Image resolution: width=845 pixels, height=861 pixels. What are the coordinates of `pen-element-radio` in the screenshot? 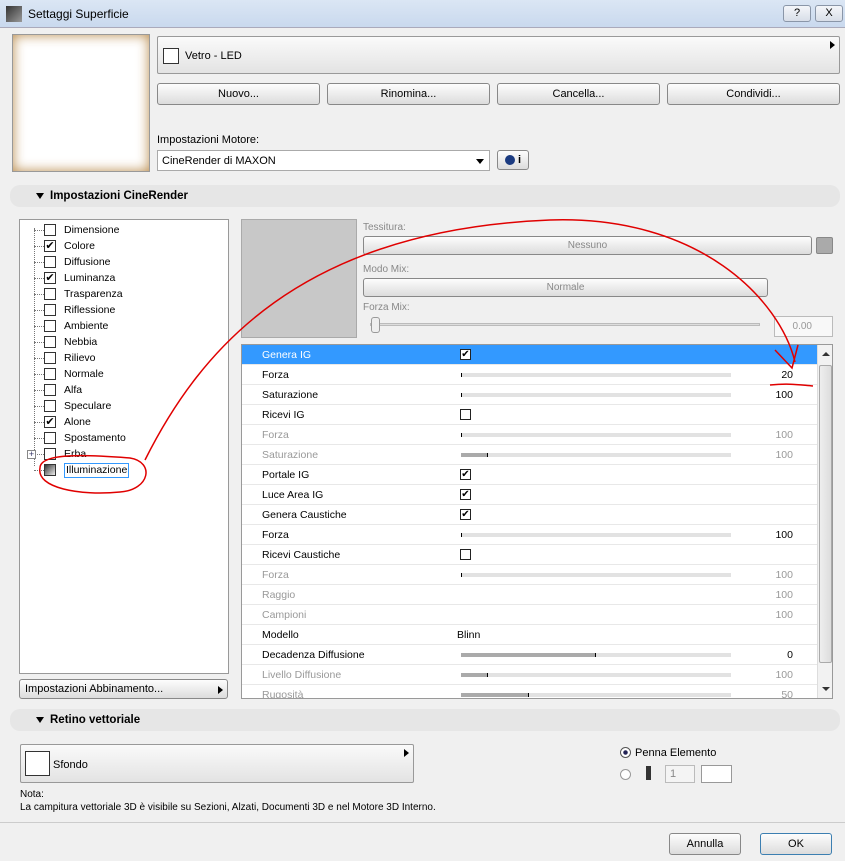 It's located at (625, 752).